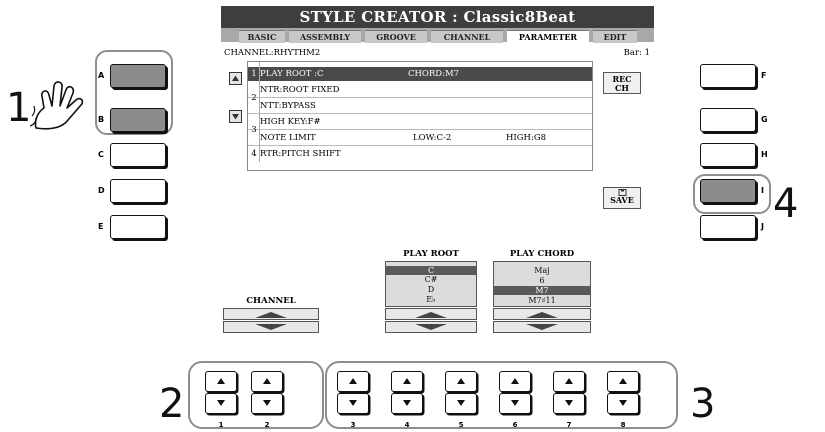 The width and height of the screenshot is (825, 432). I want to click on scroll-down-button, so click(235, 116).